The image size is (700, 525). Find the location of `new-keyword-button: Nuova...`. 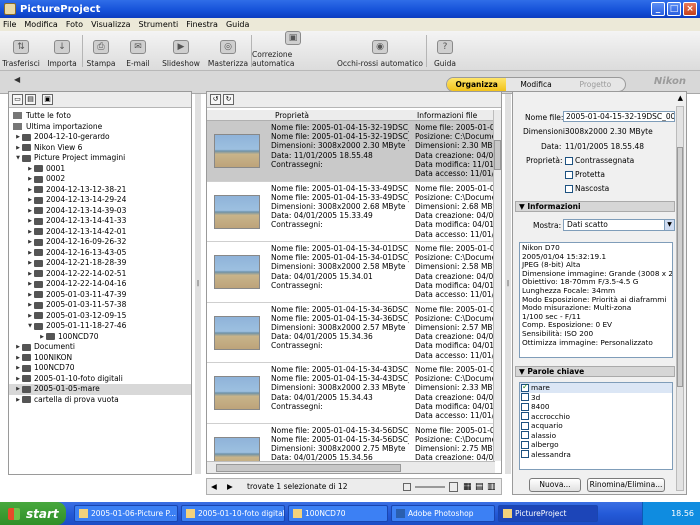

new-keyword-button: Nuova... is located at coordinates (555, 485).